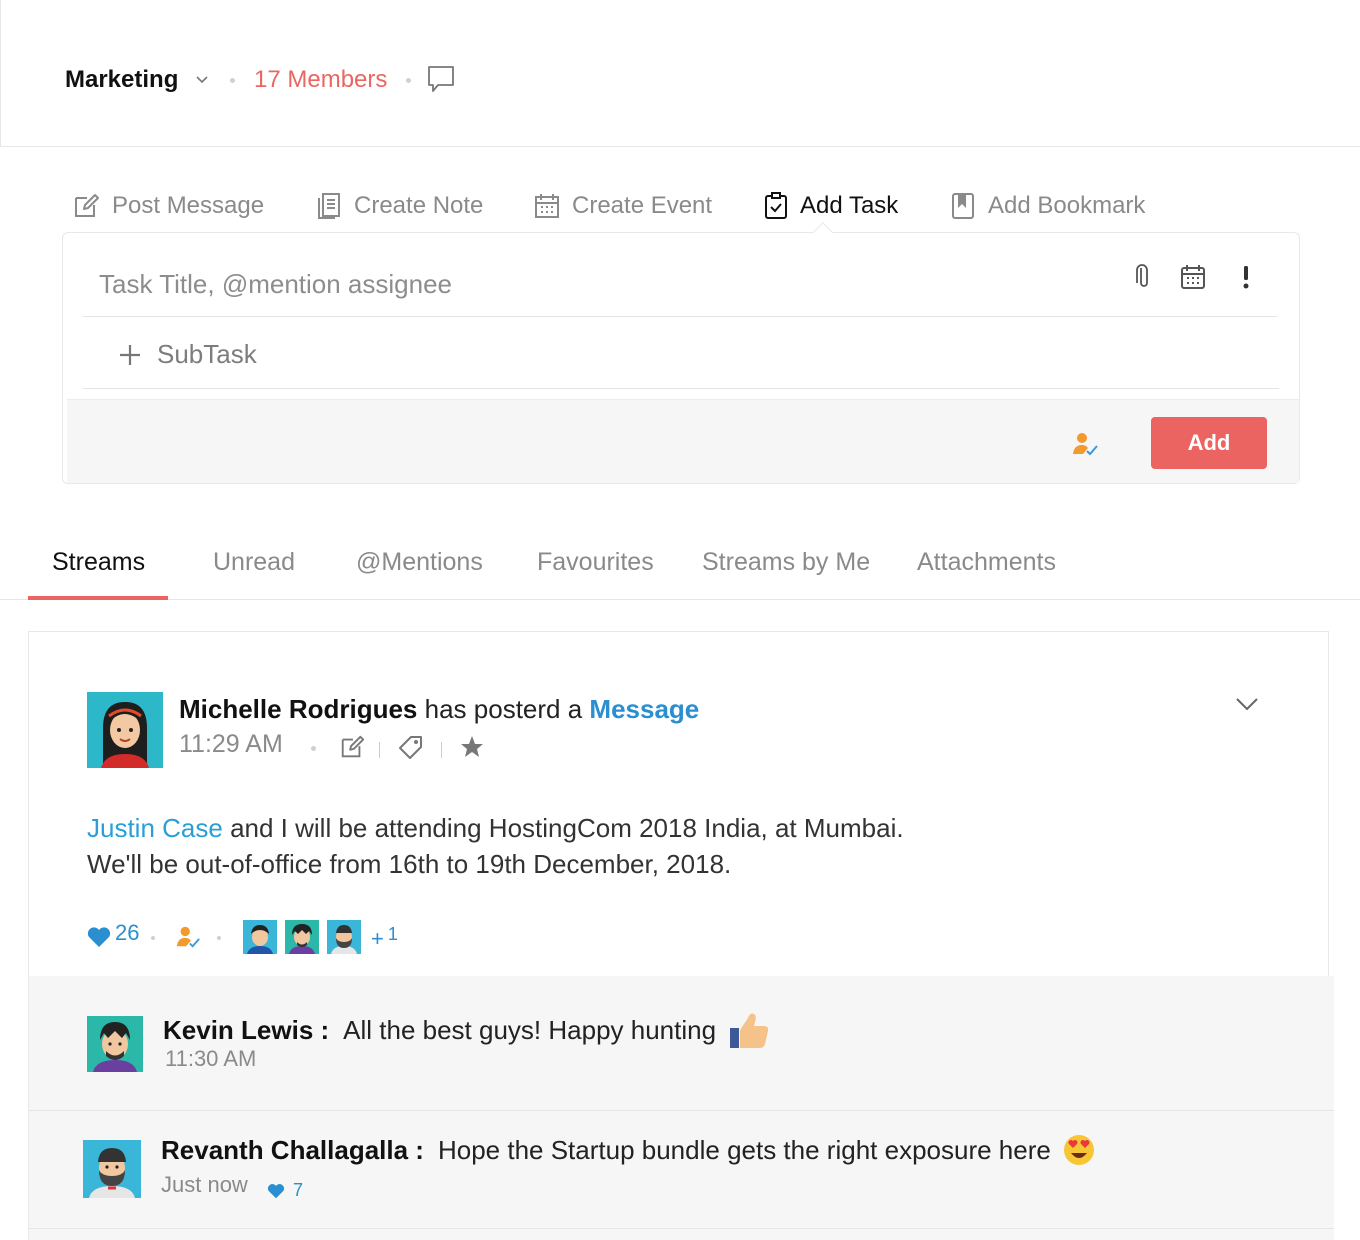  Describe the element at coordinates (207, 354) in the screenshot. I see `subtask-label: SubTask` at that location.